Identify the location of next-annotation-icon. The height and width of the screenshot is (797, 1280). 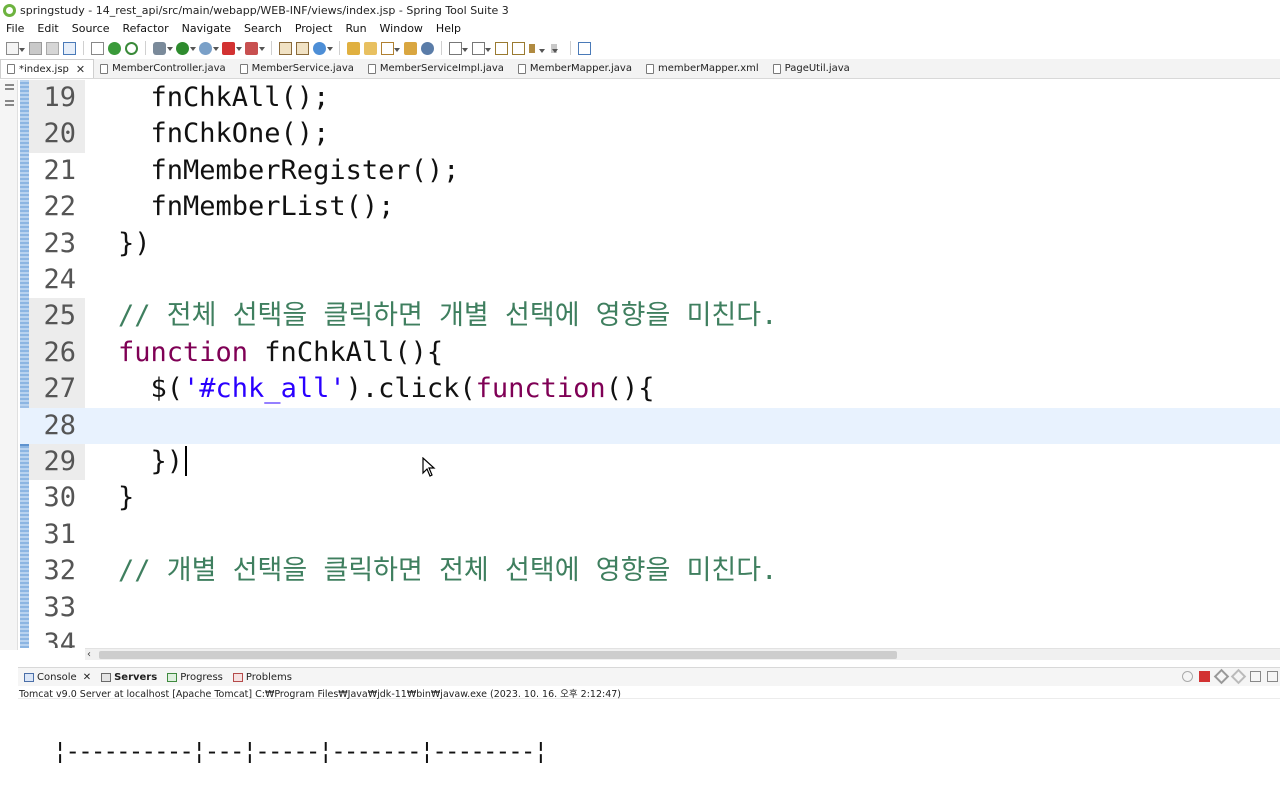
(458, 48).